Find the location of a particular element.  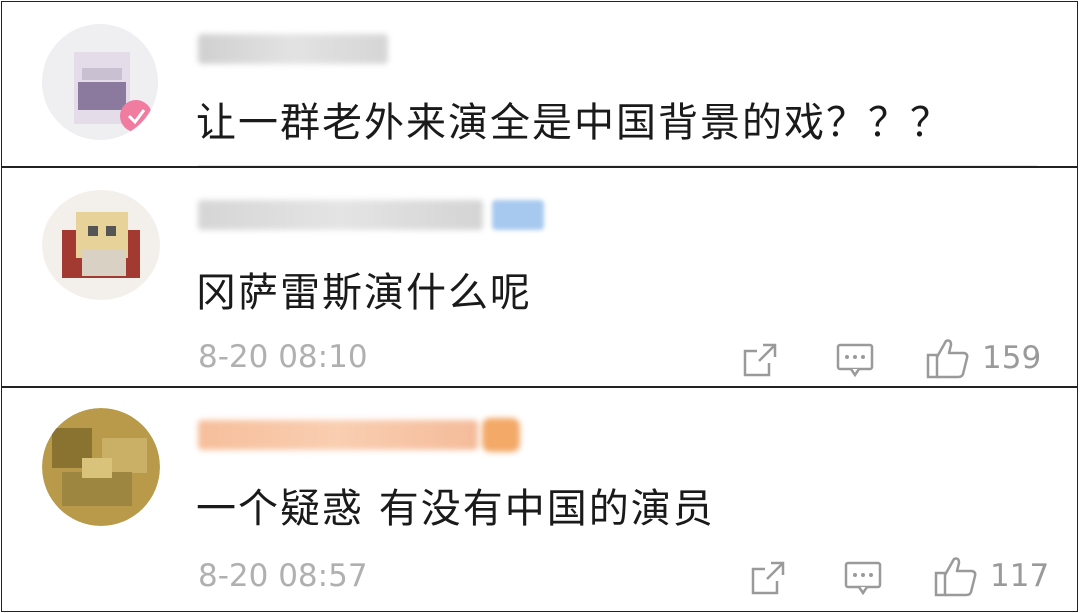

vip-badge-blurred is located at coordinates (518, 215).